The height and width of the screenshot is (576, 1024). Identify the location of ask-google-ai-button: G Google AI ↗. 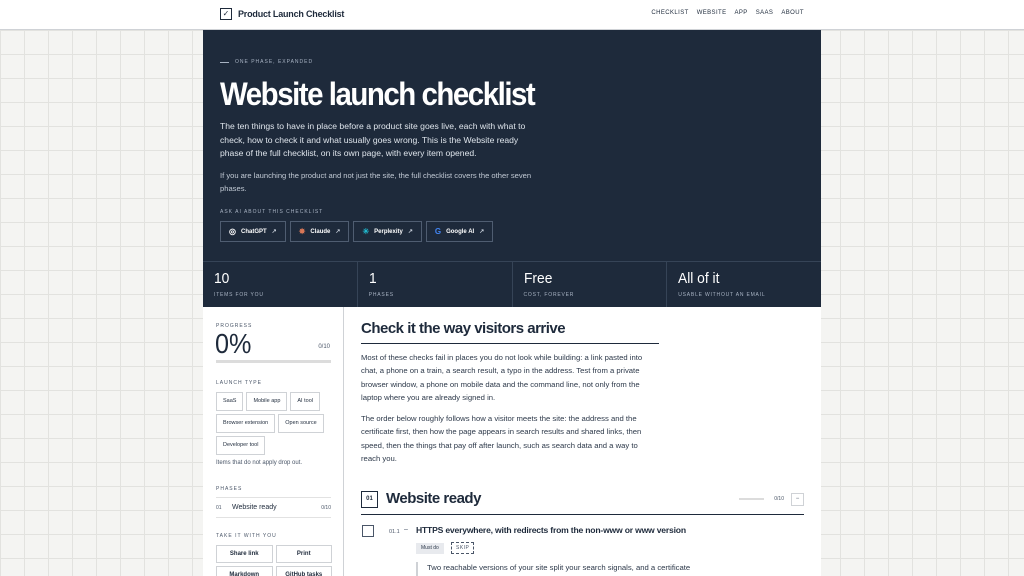
(459, 231).